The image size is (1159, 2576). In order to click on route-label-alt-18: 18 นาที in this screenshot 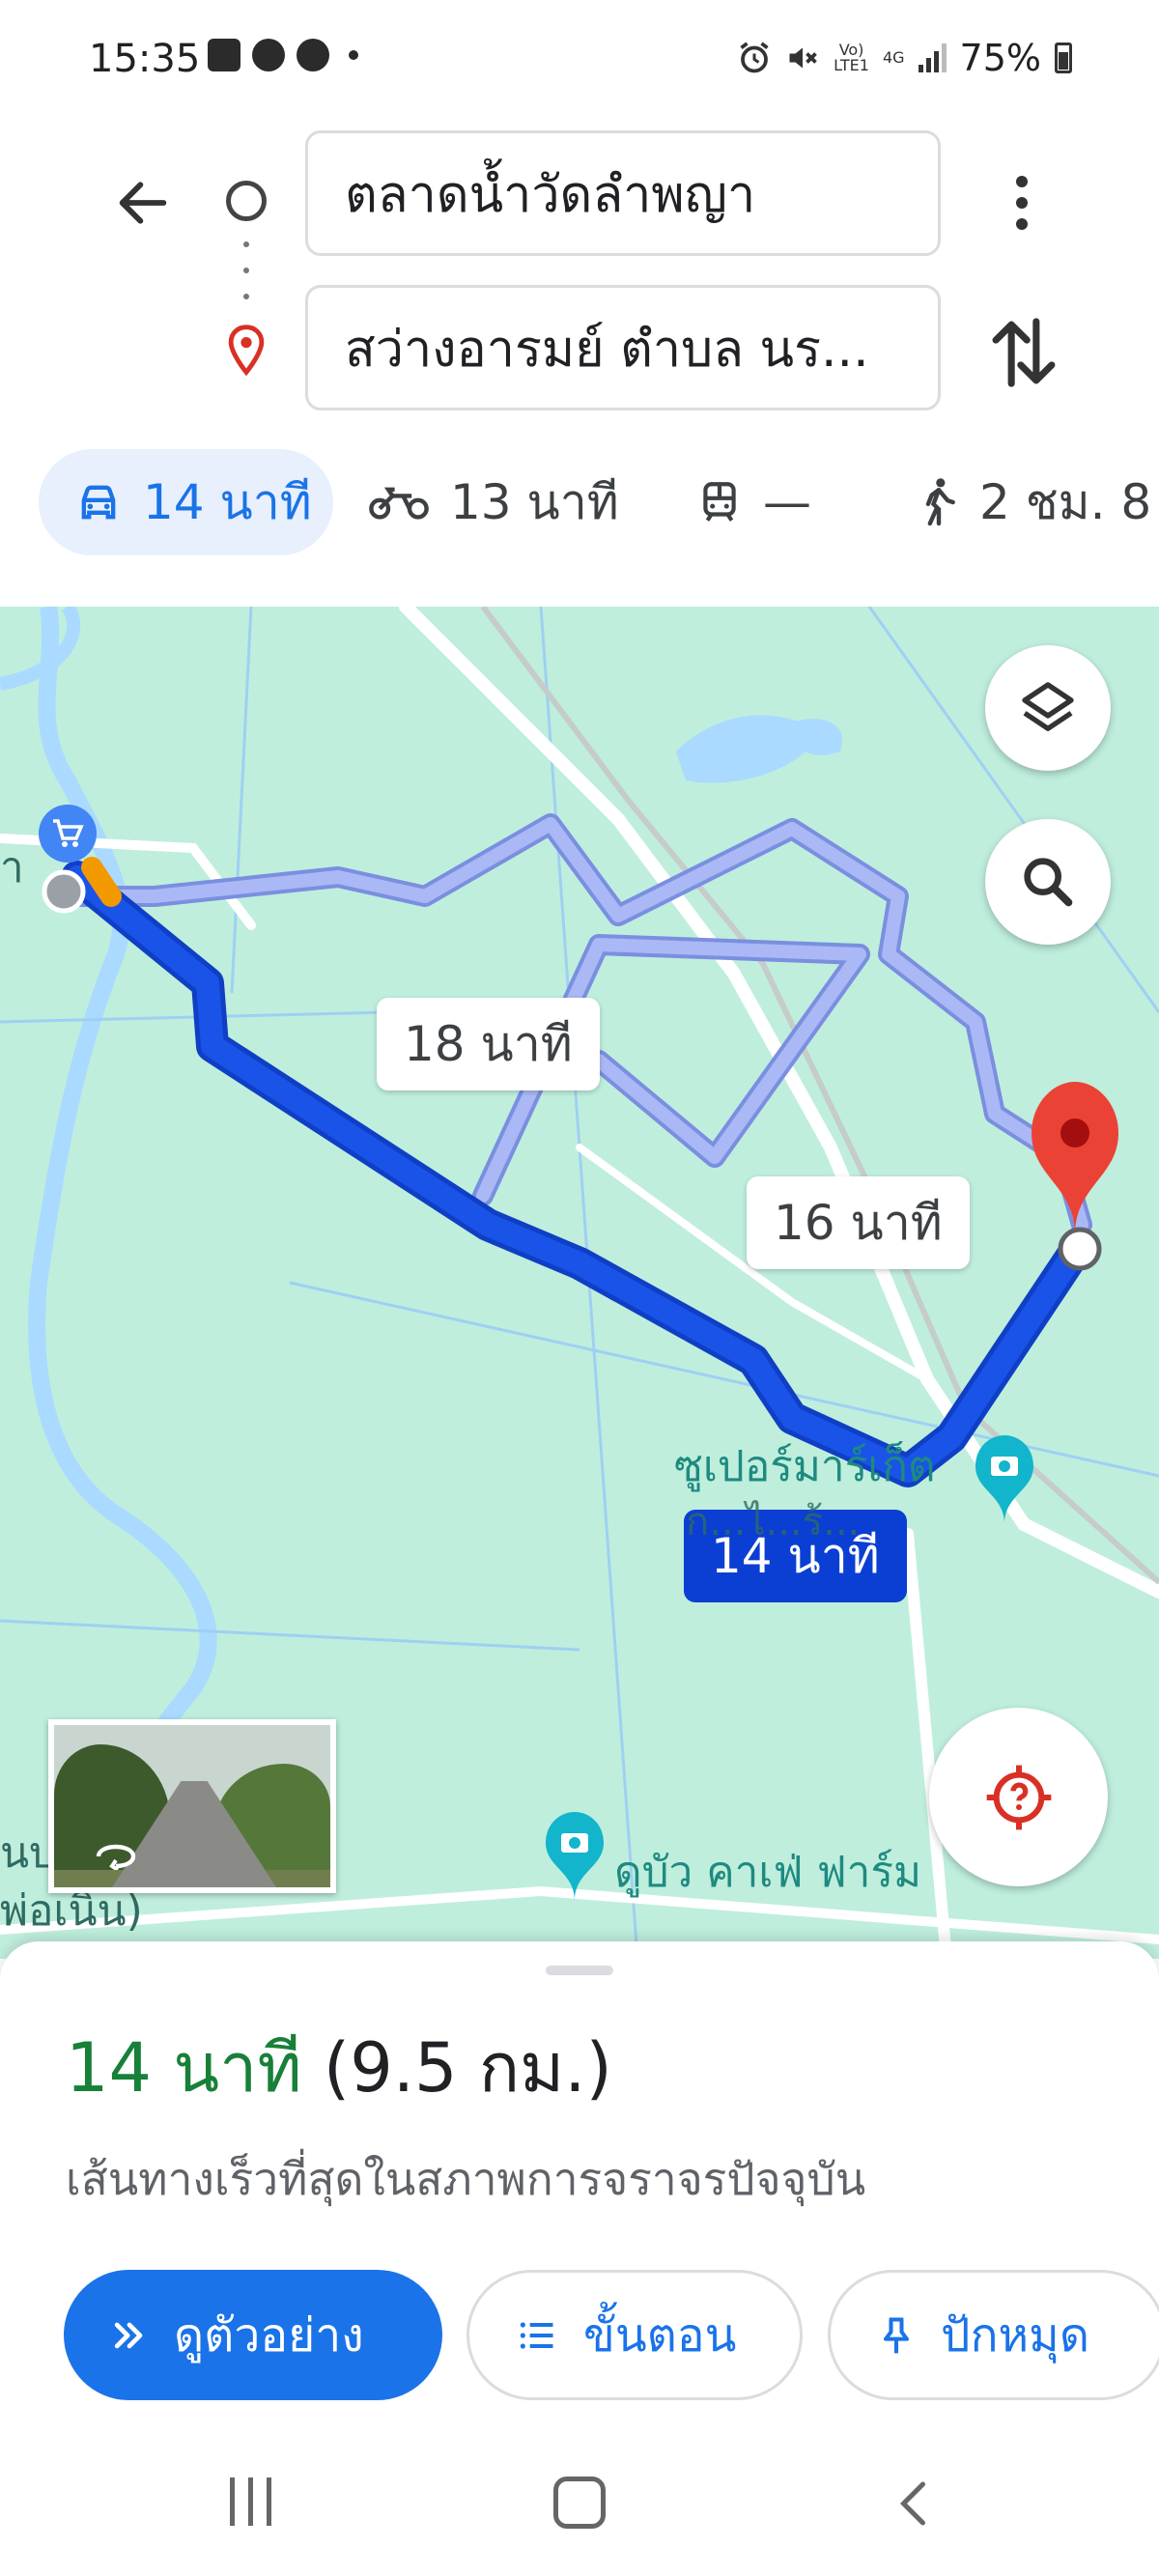, I will do `click(489, 1044)`.